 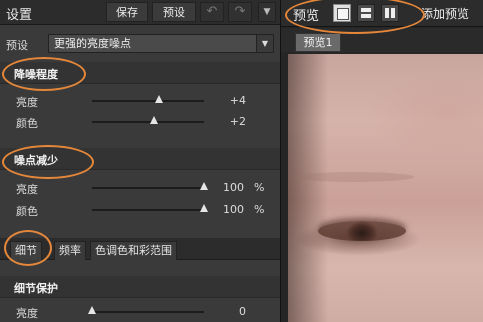 I want to click on detail-protection-header: 细节保护, so click(x=140, y=287).